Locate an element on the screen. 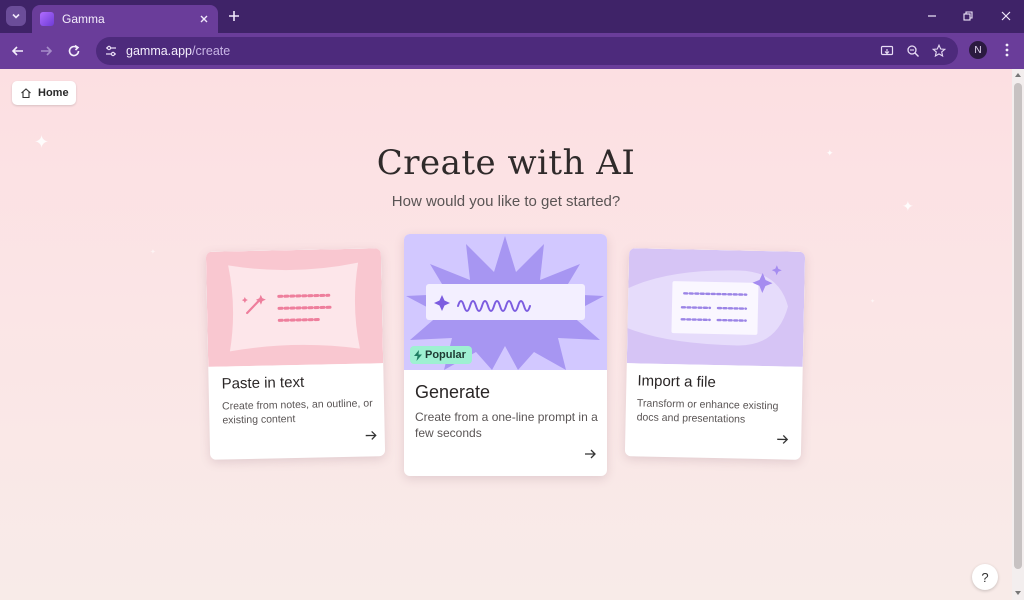  restore-button is located at coordinates (968, 16).